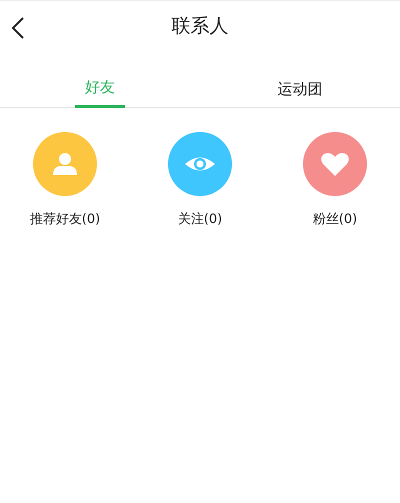 The height and width of the screenshot is (503, 400). I want to click on tab: 运动团, so click(300, 80).